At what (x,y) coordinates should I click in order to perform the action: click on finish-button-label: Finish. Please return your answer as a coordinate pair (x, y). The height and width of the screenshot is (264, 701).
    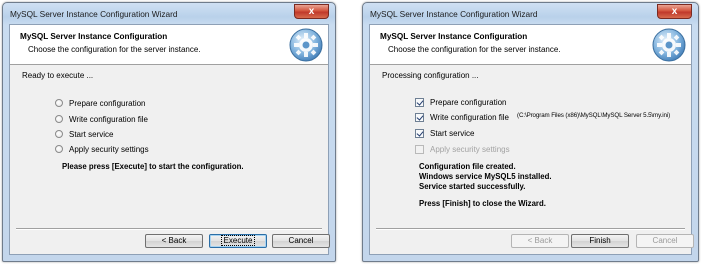
    Looking at the image, I should click on (600, 240).